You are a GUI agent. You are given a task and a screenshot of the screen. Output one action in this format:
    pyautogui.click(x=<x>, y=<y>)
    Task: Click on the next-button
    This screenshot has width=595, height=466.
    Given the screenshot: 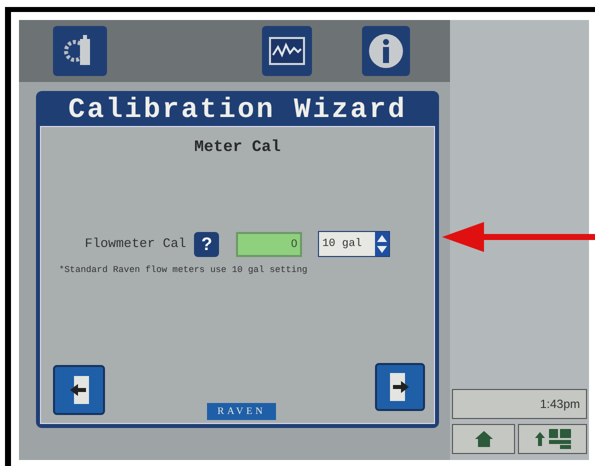 What is the action you would take?
    pyautogui.click(x=400, y=387)
    